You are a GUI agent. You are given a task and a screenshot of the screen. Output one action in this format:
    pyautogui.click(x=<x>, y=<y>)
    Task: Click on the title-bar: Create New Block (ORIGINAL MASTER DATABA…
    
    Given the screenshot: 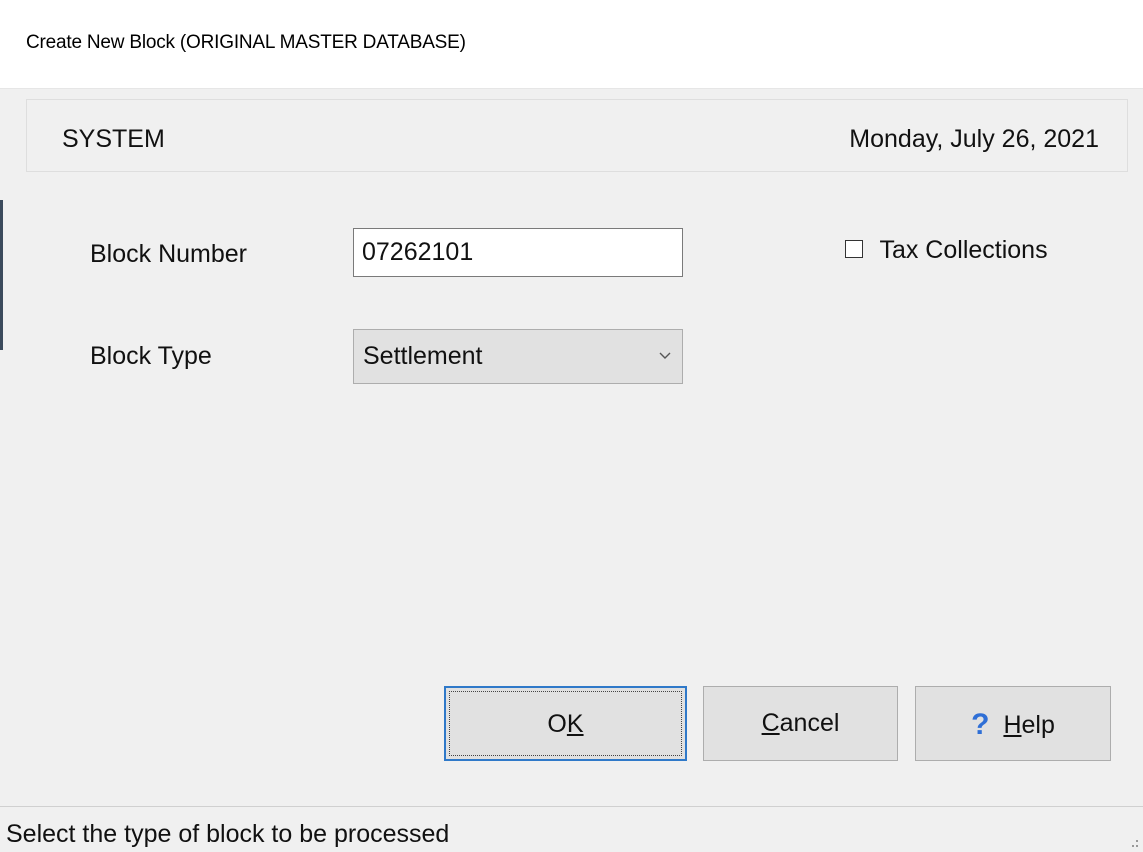 What is the action you would take?
    pyautogui.click(x=571, y=44)
    